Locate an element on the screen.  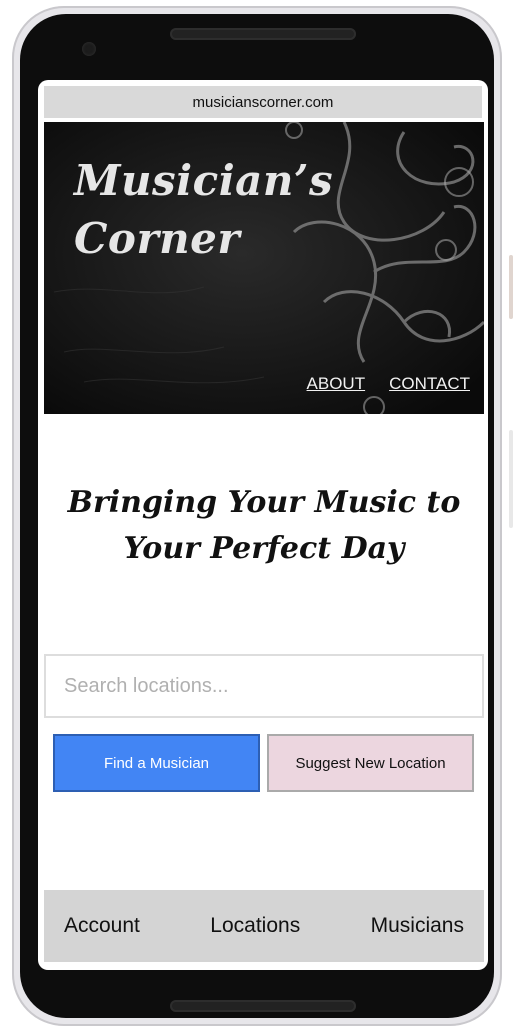
suggest-location-button: Suggest New Location is located at coordinates (370, 763).